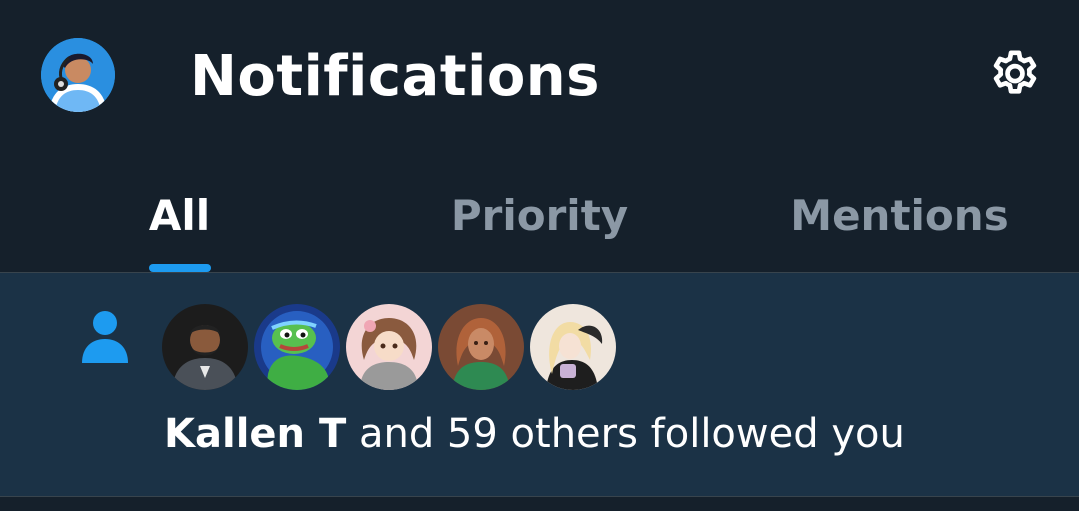 The width and height of the screenshot is (1079, 511). I want to click on next-item-edge, so click(539, 504).